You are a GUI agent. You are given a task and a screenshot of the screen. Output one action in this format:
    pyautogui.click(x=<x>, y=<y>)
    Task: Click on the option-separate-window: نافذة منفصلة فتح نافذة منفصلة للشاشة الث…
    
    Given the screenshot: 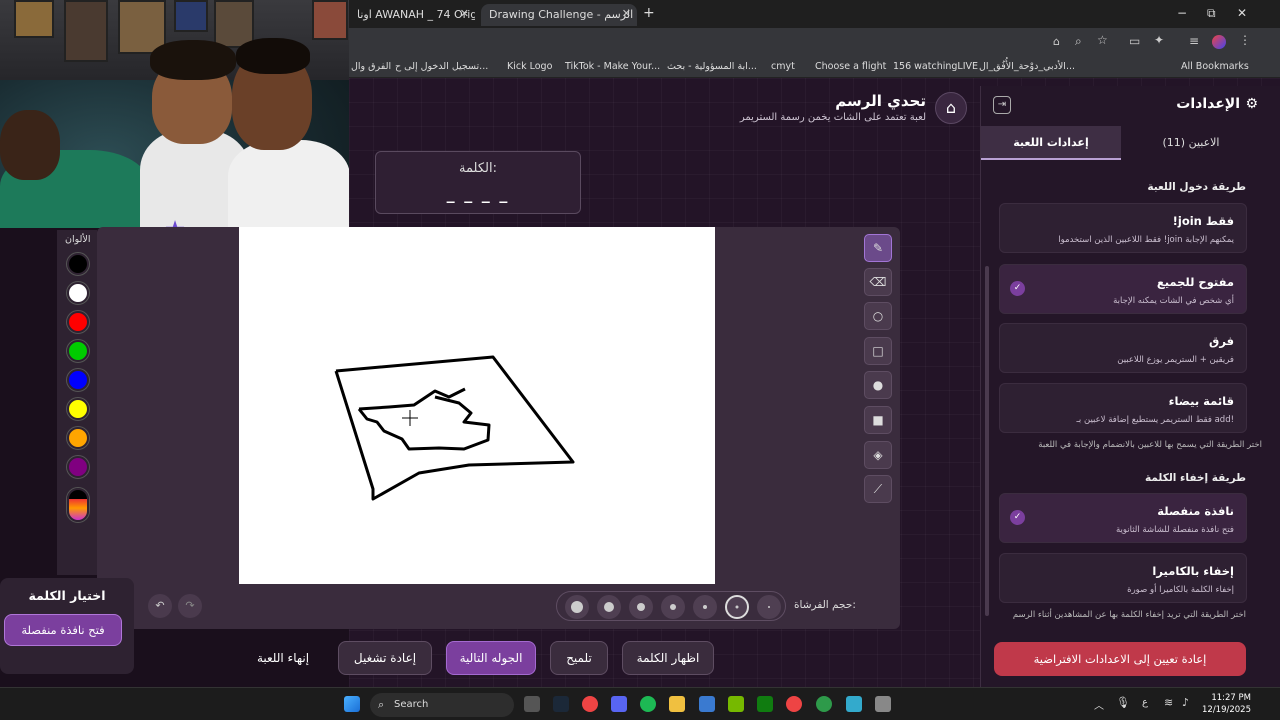 What is the action you would take?
    pyautogui.click(x=1123, y=518)
    